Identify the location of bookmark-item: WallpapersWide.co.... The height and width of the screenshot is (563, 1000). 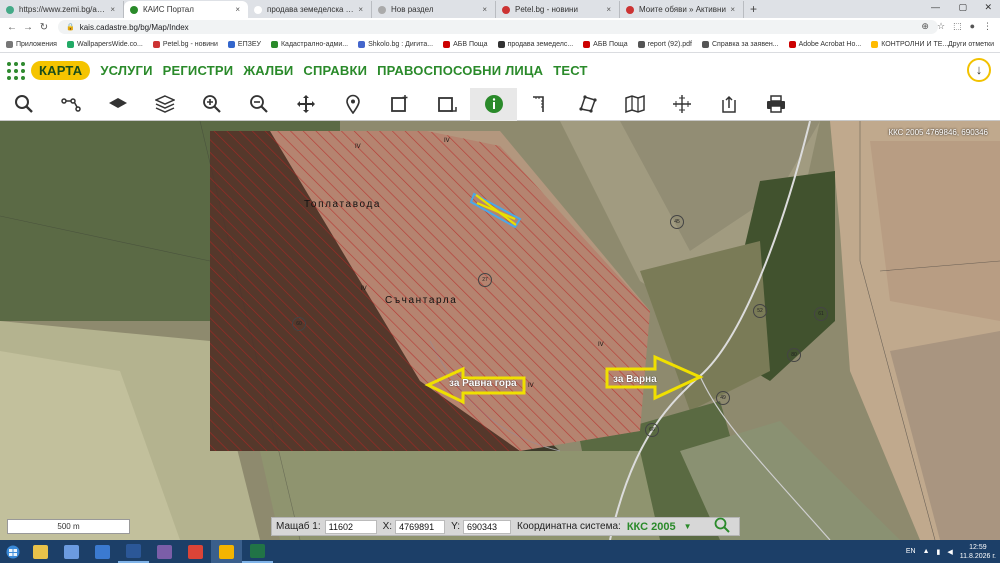
(104, 44).